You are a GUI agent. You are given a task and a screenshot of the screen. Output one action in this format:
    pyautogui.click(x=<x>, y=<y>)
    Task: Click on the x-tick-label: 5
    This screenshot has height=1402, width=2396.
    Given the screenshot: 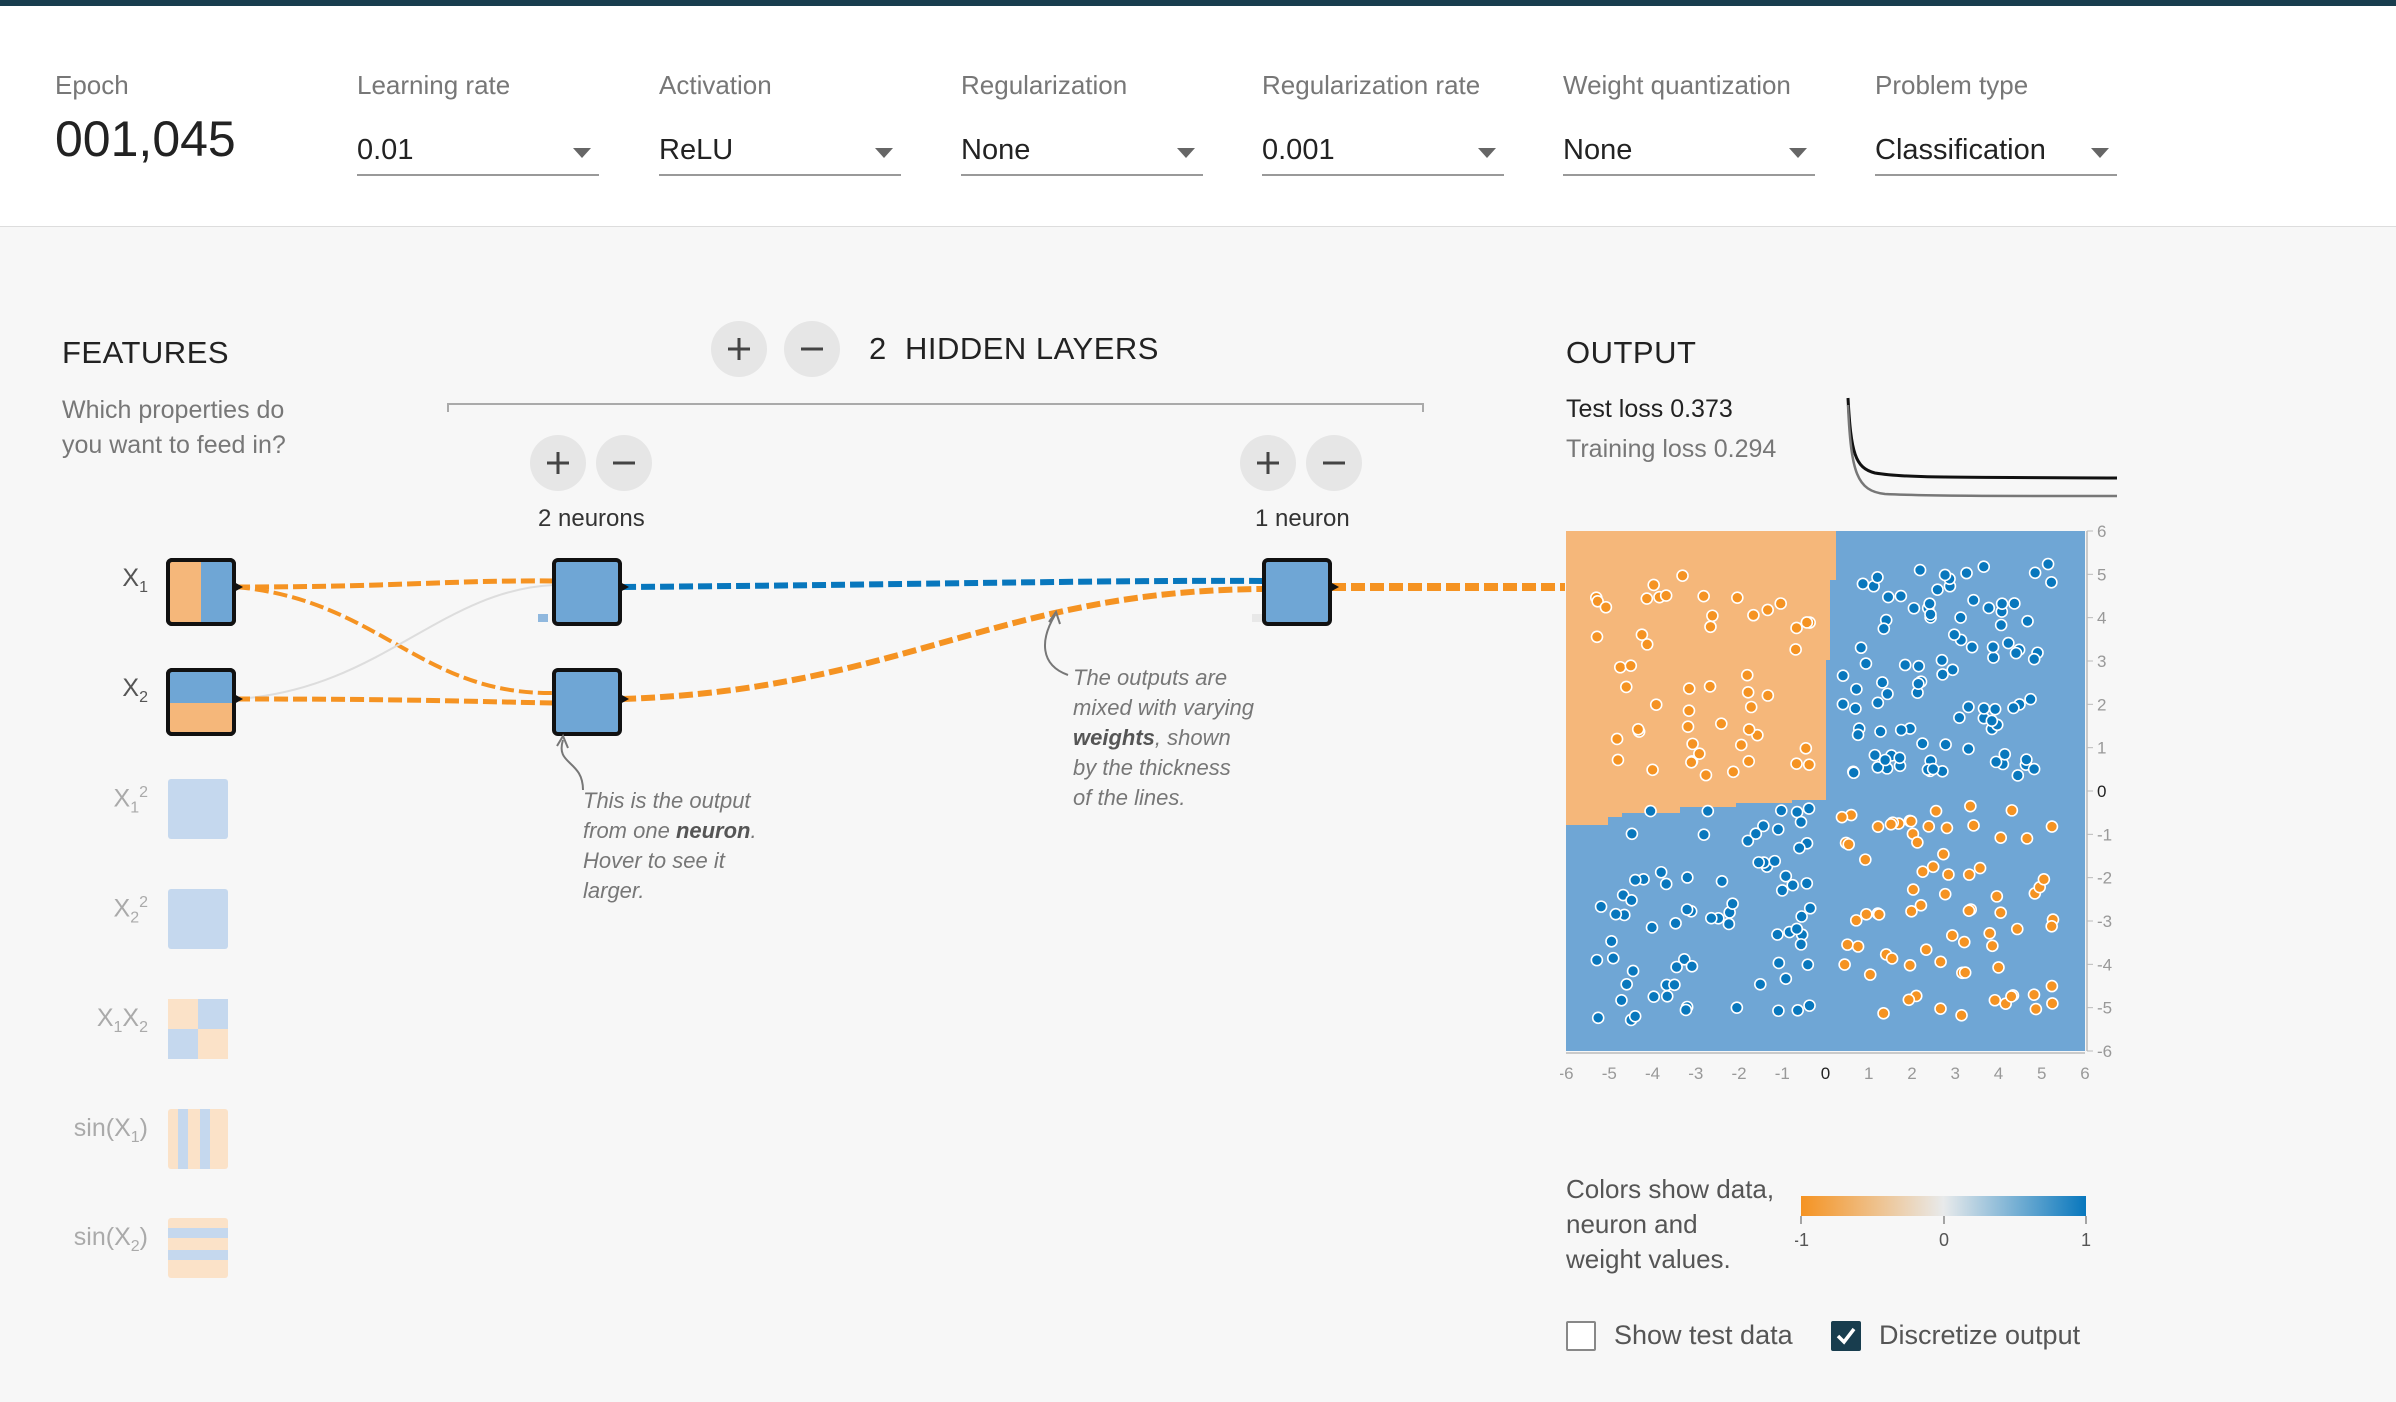 What is the action you would take?
    pyautogui.click(x=2041, y=1073)
    